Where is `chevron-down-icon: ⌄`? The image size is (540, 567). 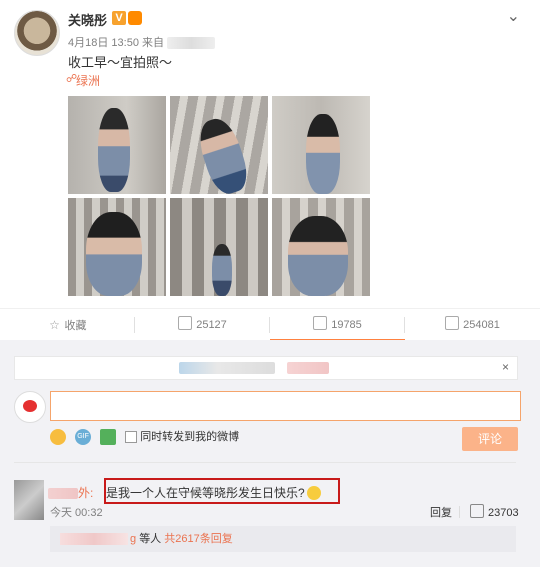
chevron-down-icon: ⌄ is located at coordinates (513, 16).